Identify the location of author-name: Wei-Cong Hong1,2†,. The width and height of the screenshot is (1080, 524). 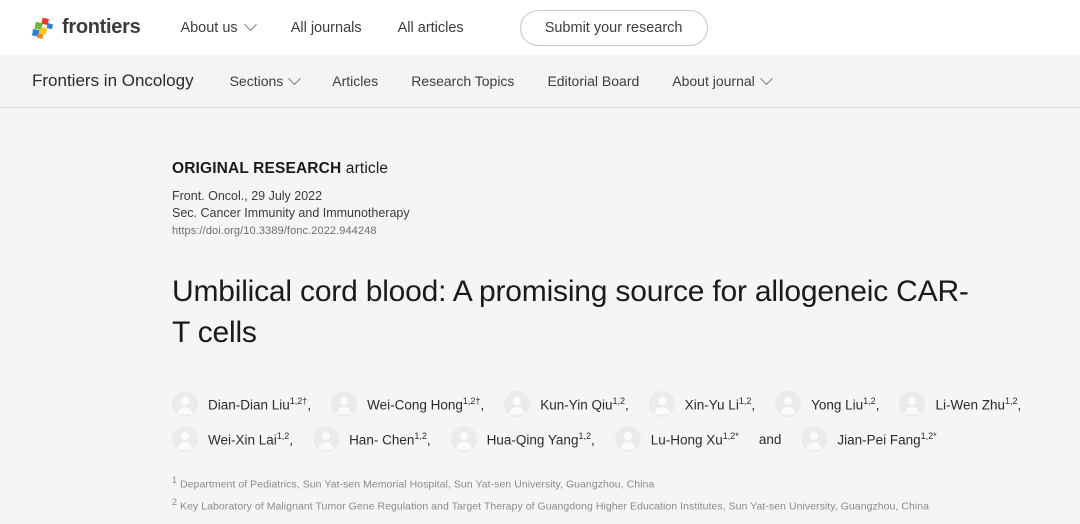
(425, 404).